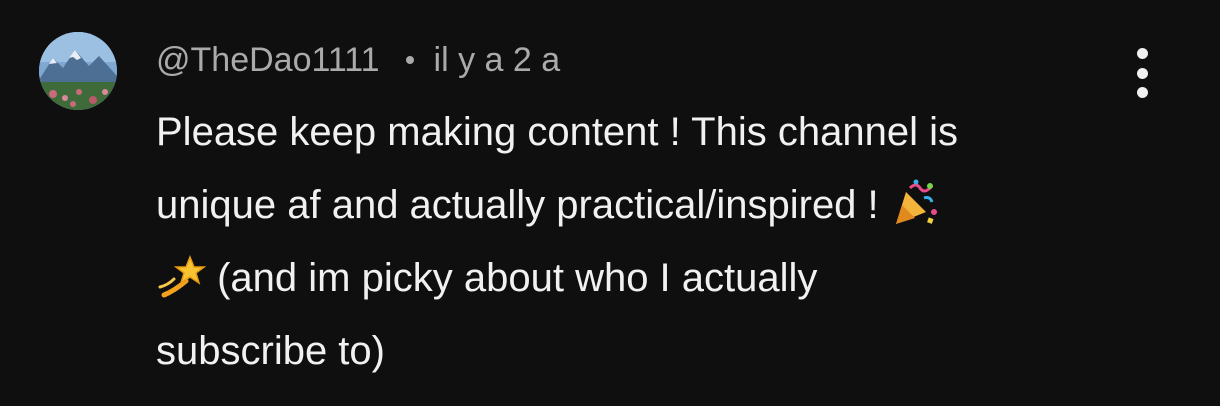 This screenshot has height=406, width=1220. What do you see at coordinates (915, 203) in the screenshot?
I see `party-popper-emoji-icon` at bounding box center [915, 203].